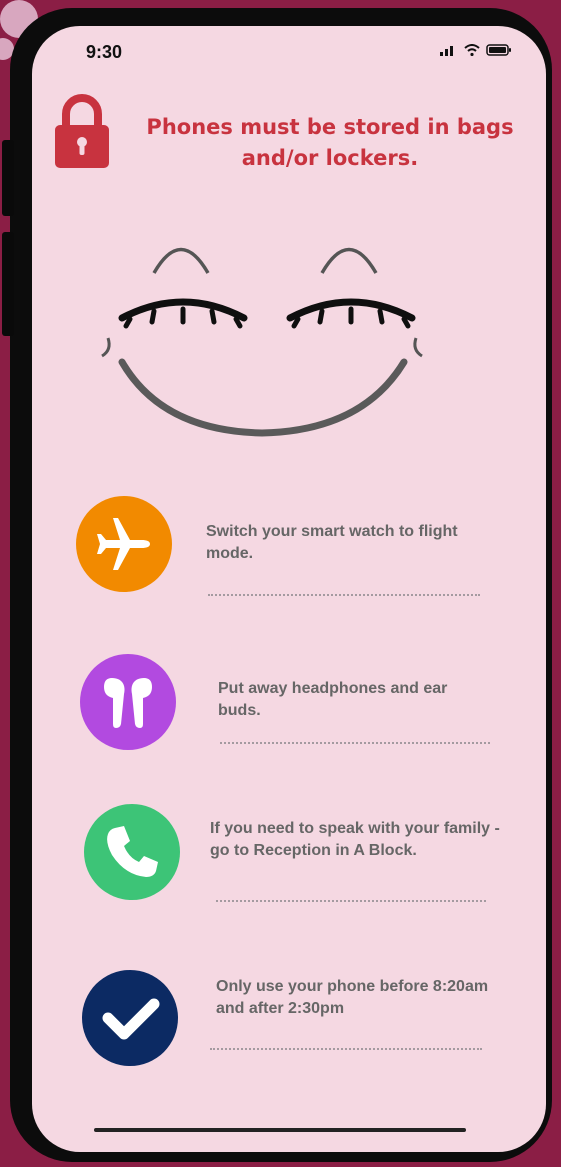  I want to click on status-time: 9:30, so click(104, 52).